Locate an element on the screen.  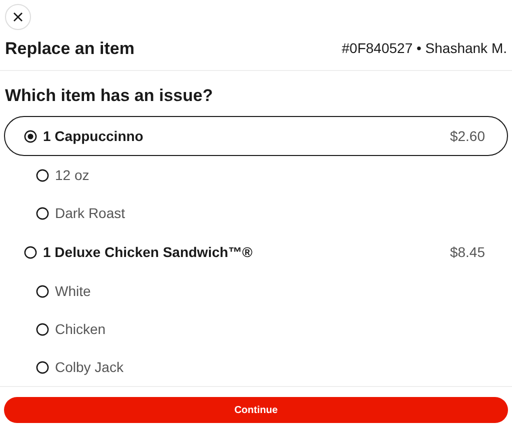
sub-option-label: Colby Jack is located at coordinates (89, 367).